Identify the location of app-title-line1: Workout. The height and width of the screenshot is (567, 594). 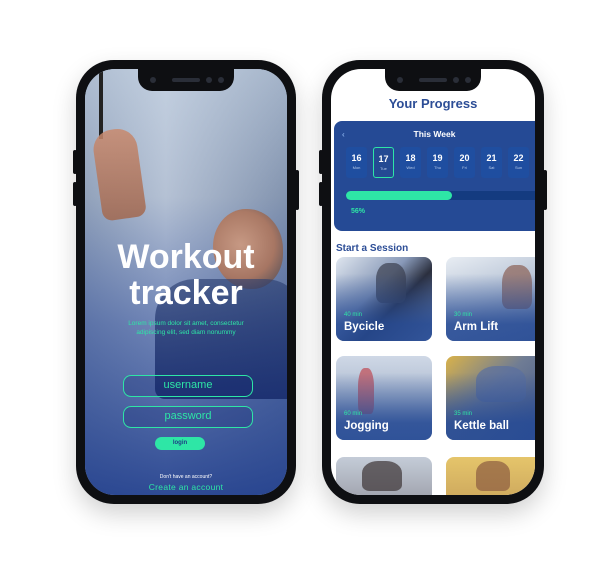
(186, 257).